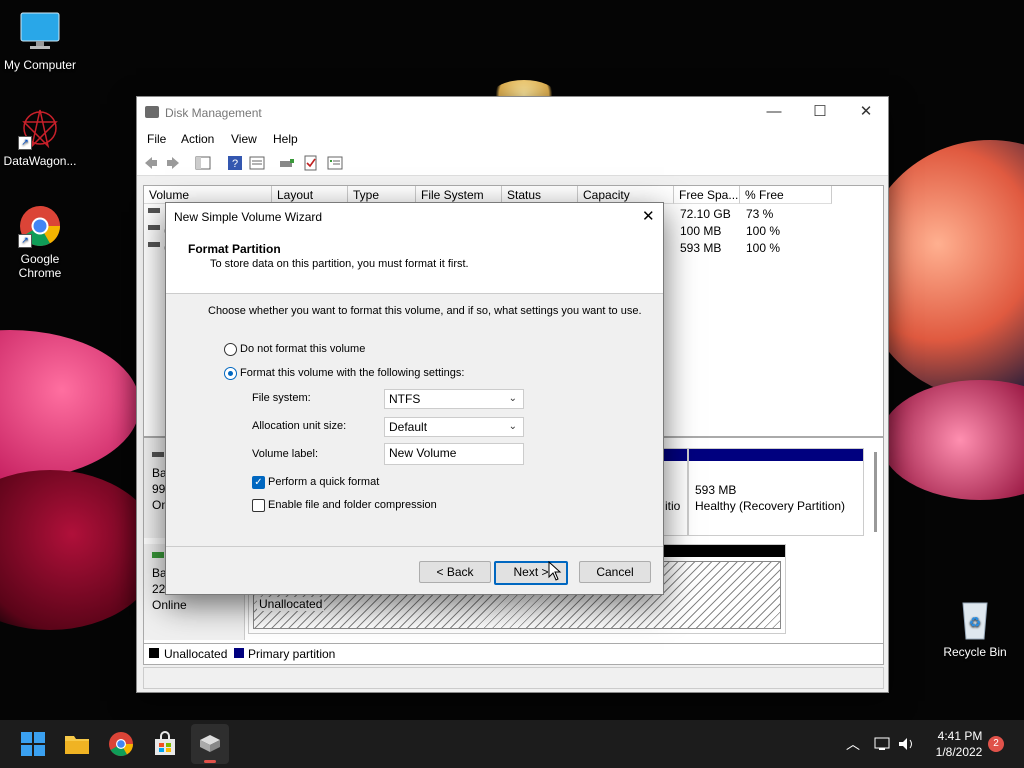 The image size is (1024, 768). I want to click on file-system-select: NTFS ⌄, so click(454, 399).